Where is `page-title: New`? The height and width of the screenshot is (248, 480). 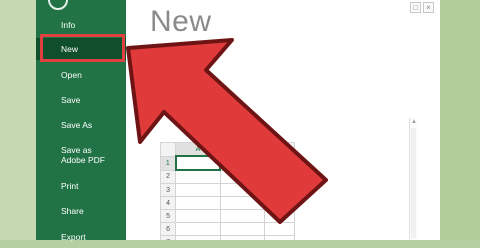 page-title: New is located at coordinates (181, 21).